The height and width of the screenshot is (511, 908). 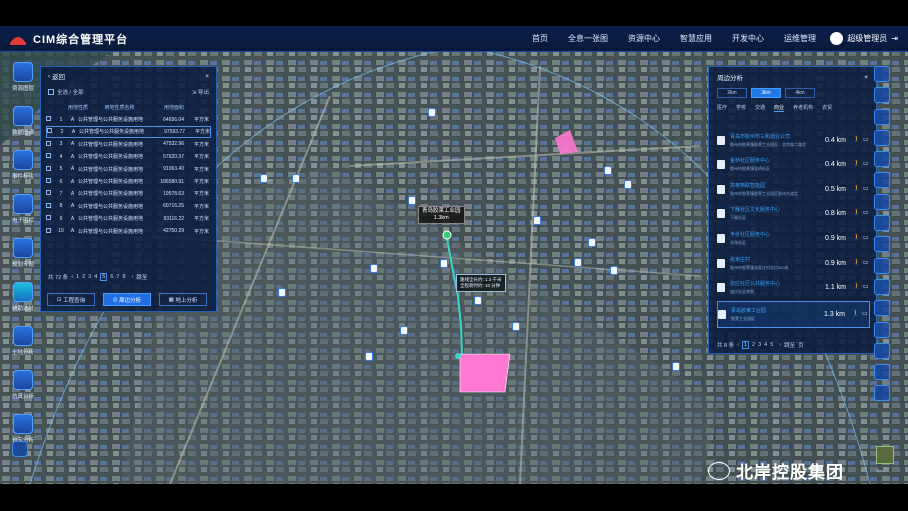 I want to click on export-button: ⇲ 导出, so click(x=200, y=92).